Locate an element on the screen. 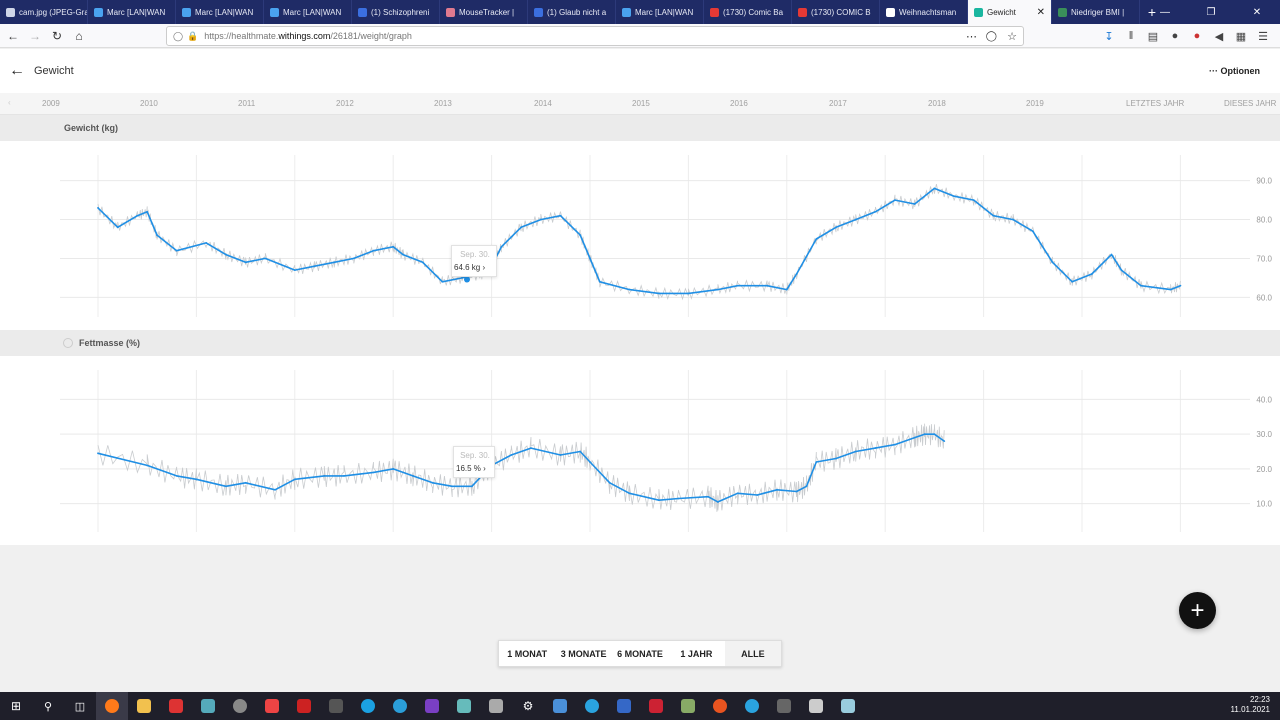 This screenshot has height=720, width=1280. firefox-icon is located at coordinates (112, 706).